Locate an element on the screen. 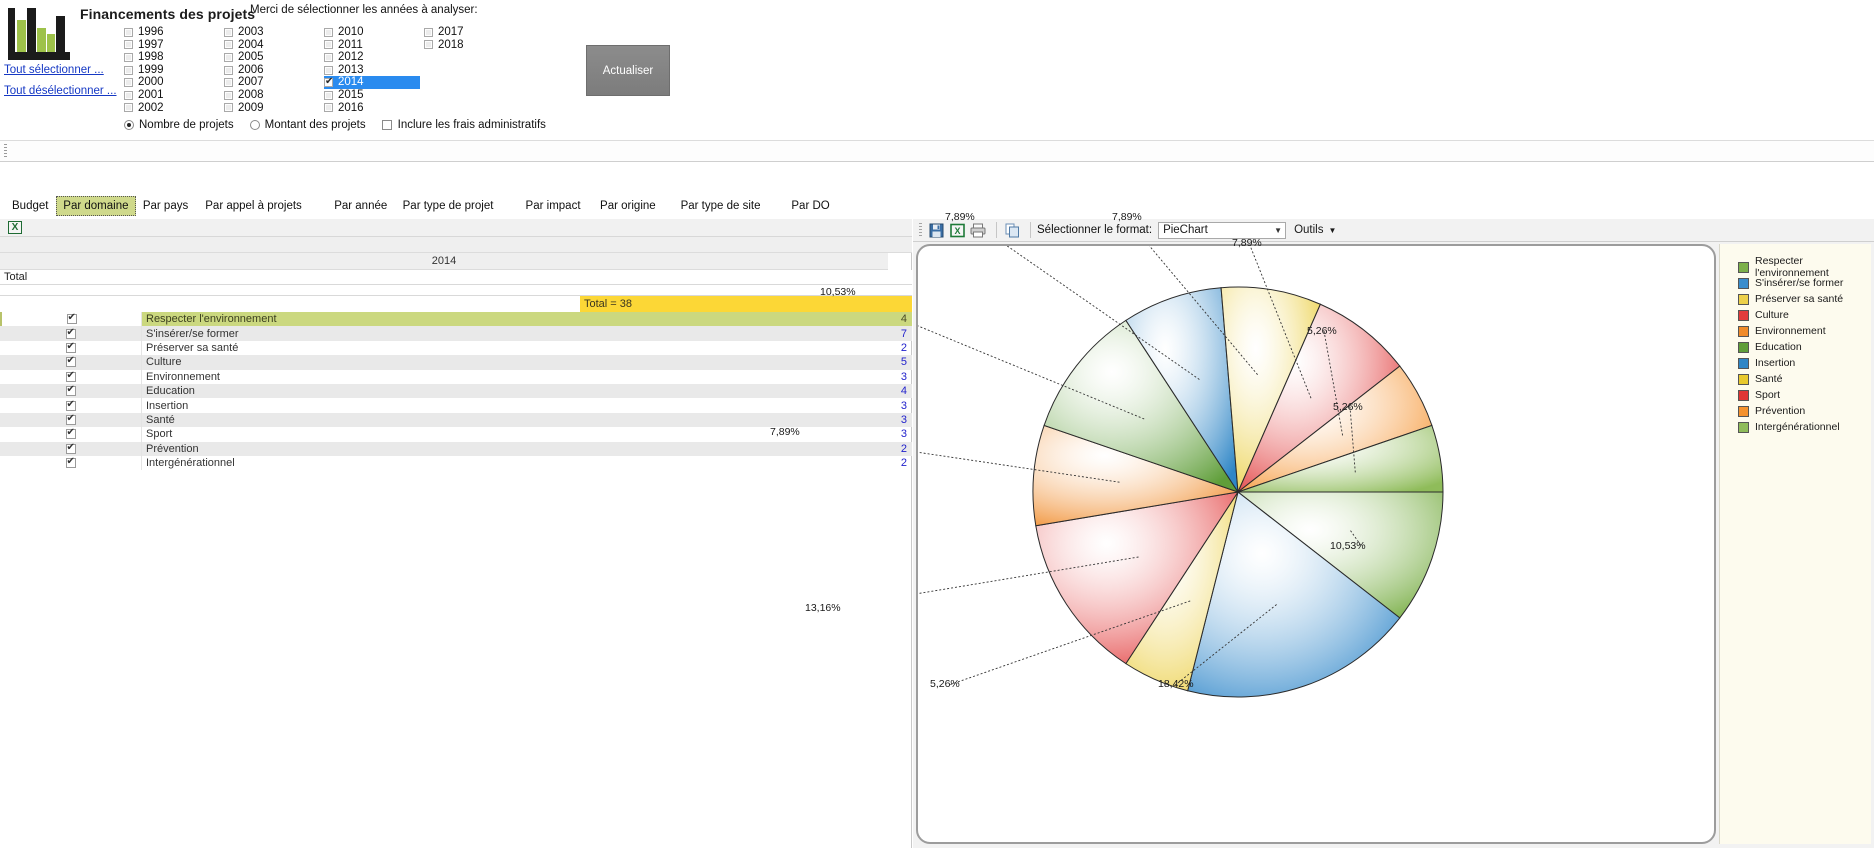 The height and width of the screenshot is (848, 1874). tools-menu-button: Outils ▼ is located at coordinates (1315, 230).